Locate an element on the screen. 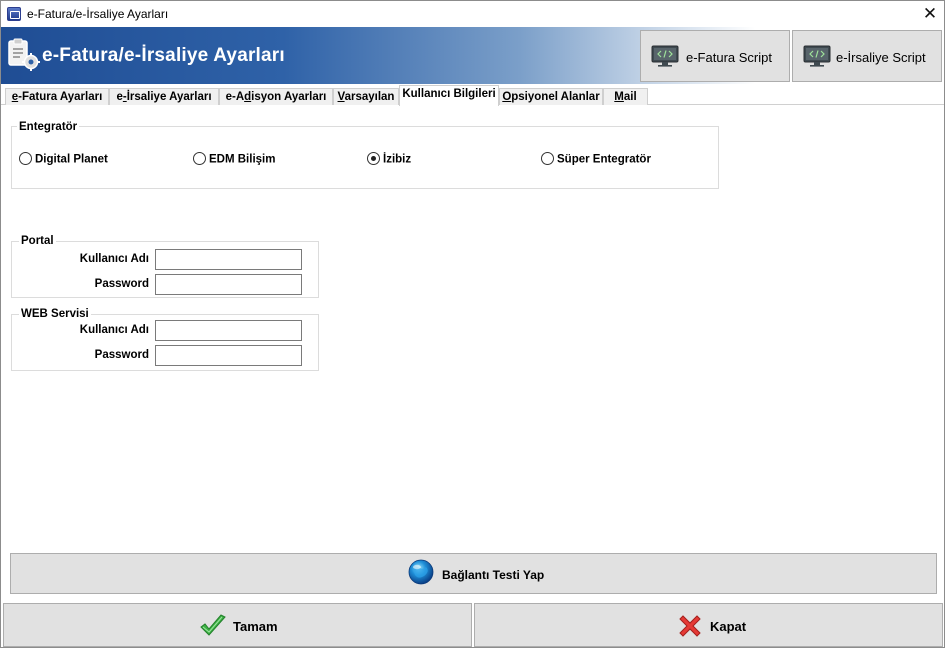 Image resolution: width=945 pixels, height=648 pixels. eirsaliye-script-button: e-İrsaliye Script is located at coordinates (867, 56).